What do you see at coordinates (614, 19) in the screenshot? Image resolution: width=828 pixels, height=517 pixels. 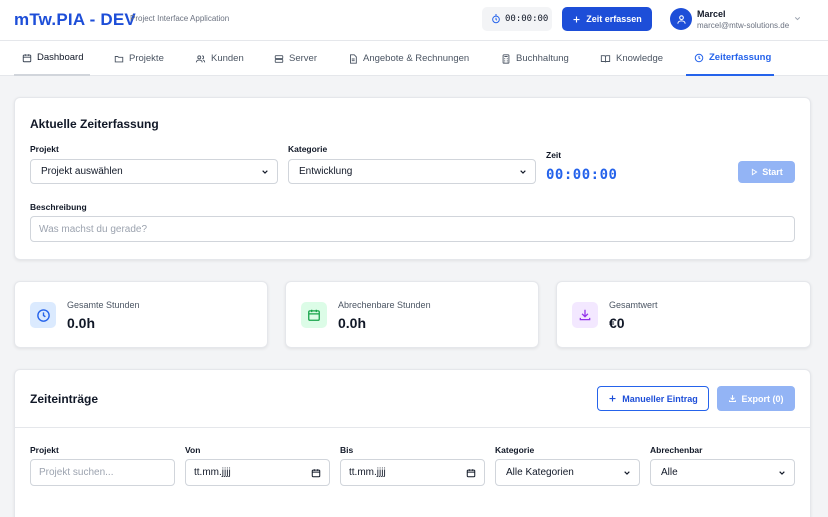 I see `add-time-label: Zeit erfassen` at bounding box center [614, 19].